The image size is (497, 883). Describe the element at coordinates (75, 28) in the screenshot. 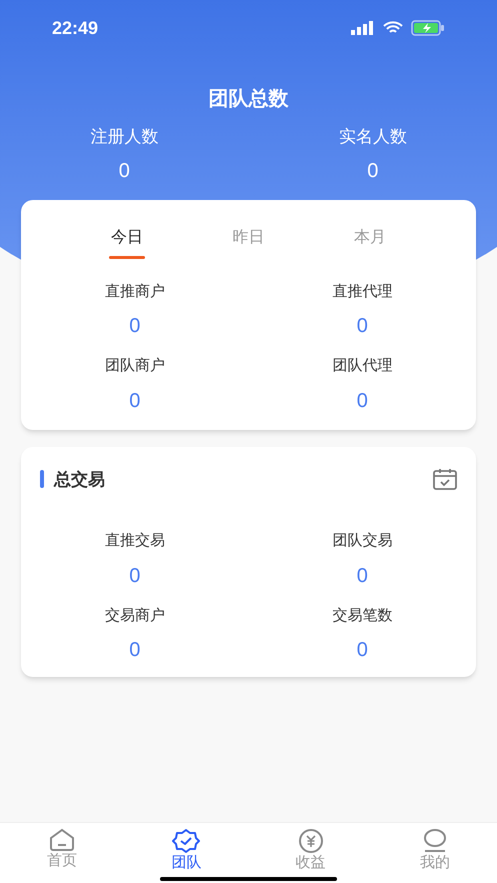

I see `status-time: 22:49` at that location.